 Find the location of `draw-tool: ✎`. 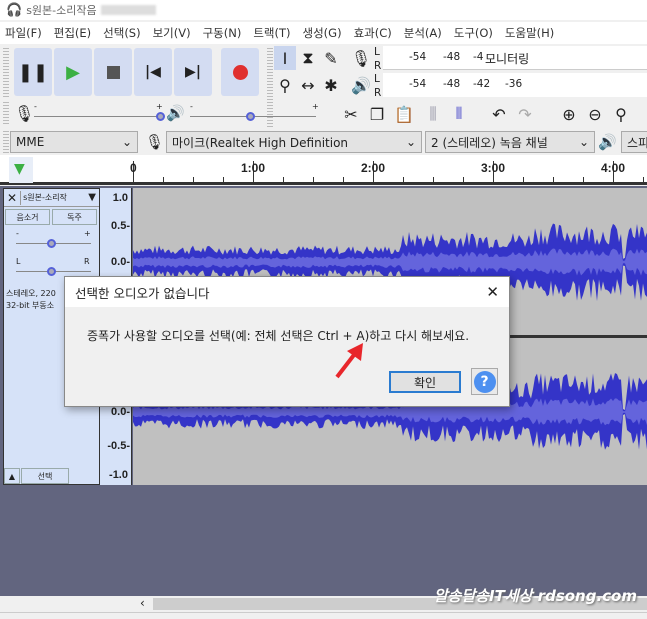

draw-tool: ✎ is located at coordinates (331, 58).